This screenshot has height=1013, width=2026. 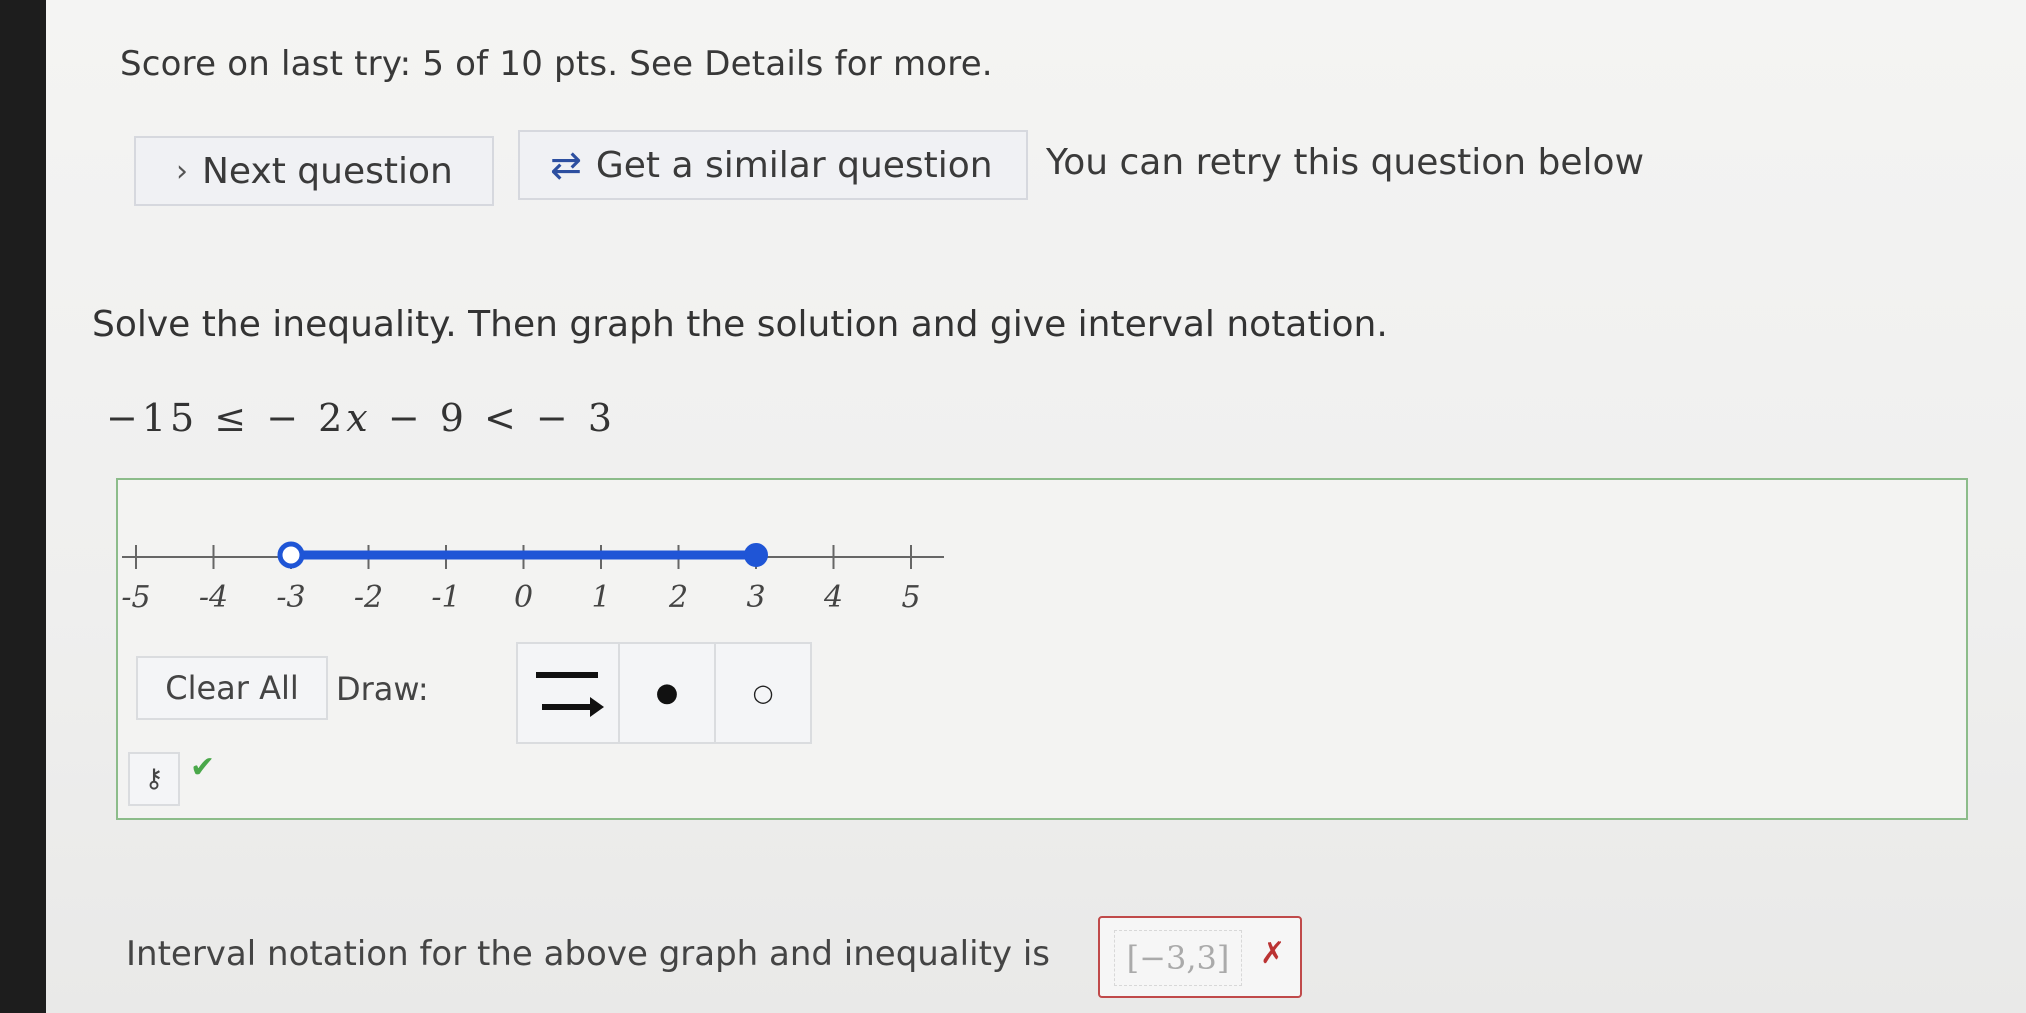 I want to click on device-bezel, so click(x=23, y=506).